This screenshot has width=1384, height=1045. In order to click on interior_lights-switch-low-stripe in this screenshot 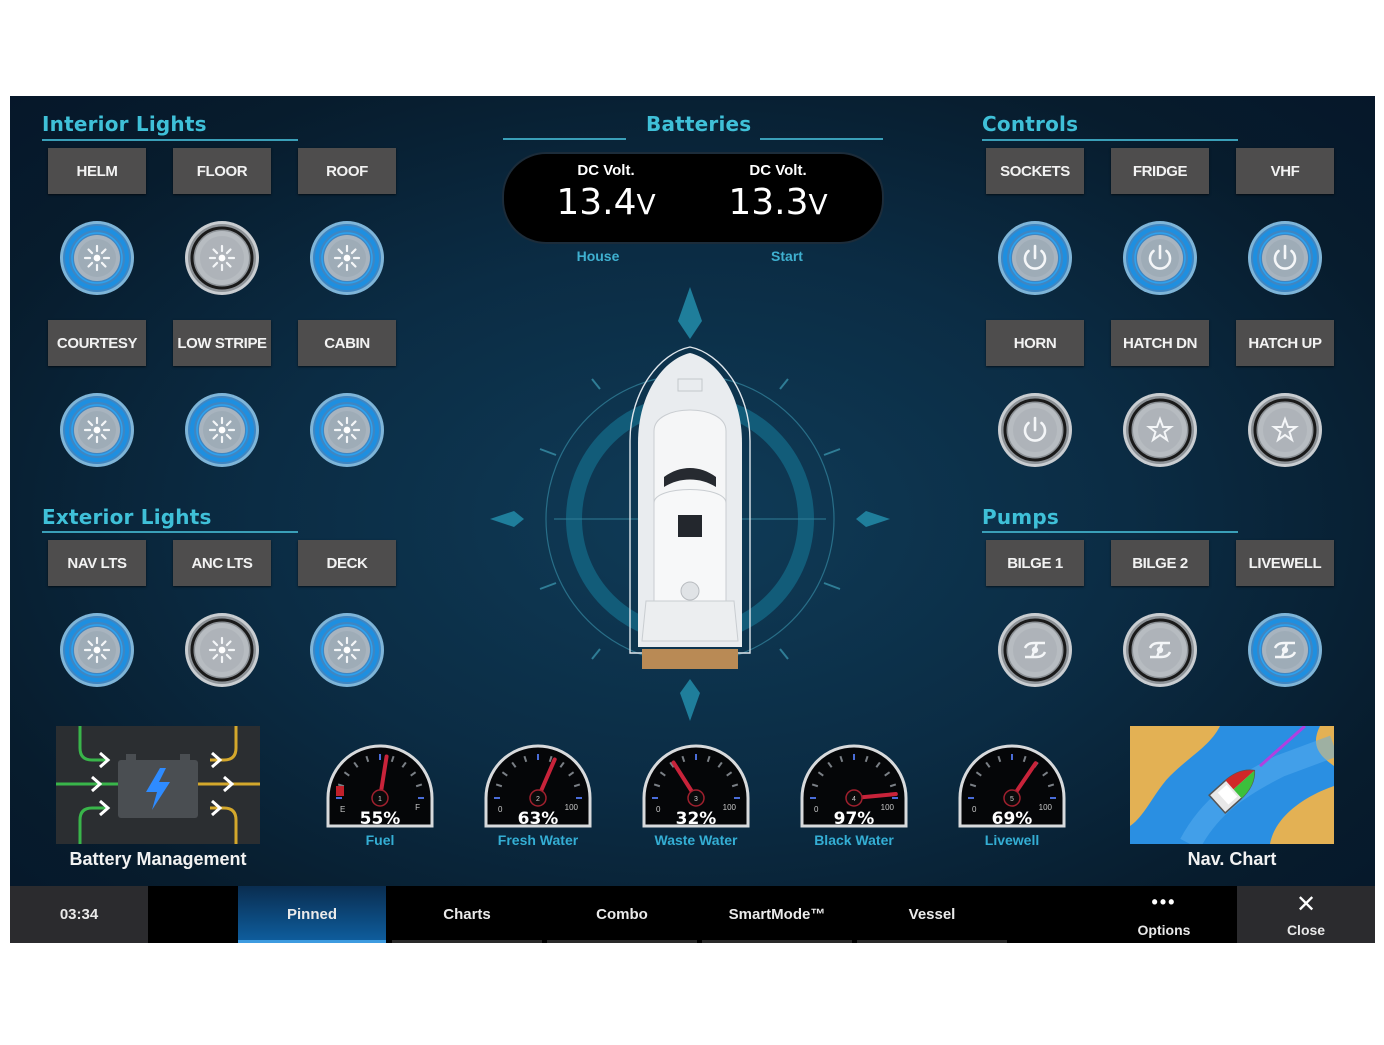, I will do `click(222, 430)`.